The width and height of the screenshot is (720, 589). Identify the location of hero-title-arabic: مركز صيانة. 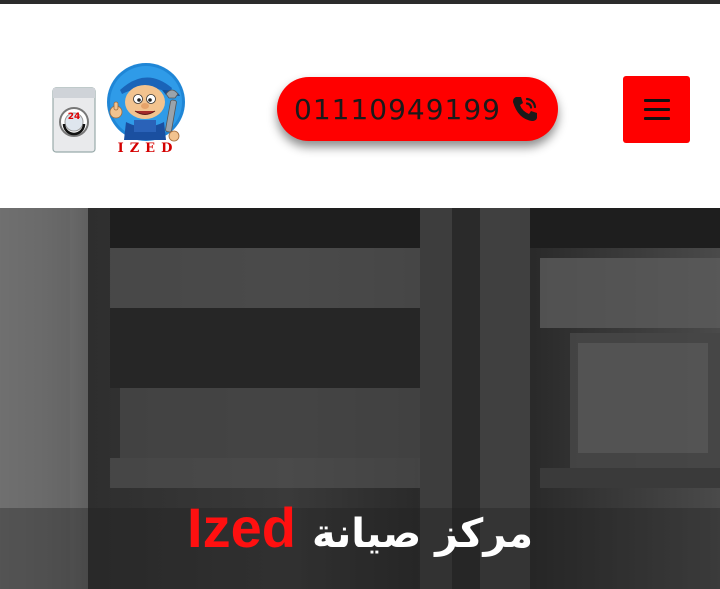
(422, 534).